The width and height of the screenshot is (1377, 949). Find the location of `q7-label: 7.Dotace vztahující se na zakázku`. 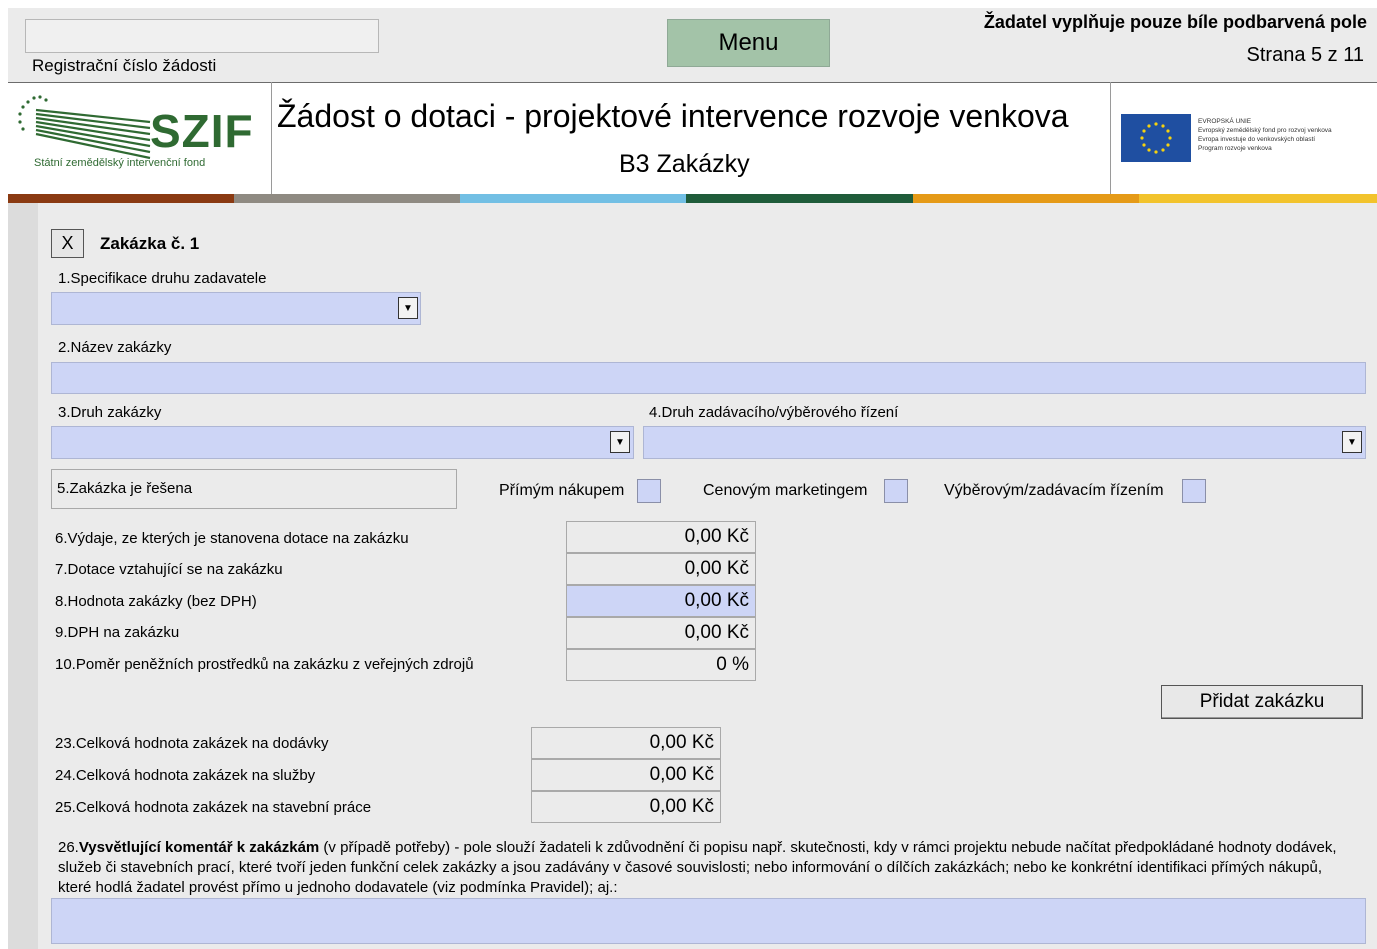

q7-label: 7.Dotace vztahující se na zakázku is located at coordinates (169, 569).